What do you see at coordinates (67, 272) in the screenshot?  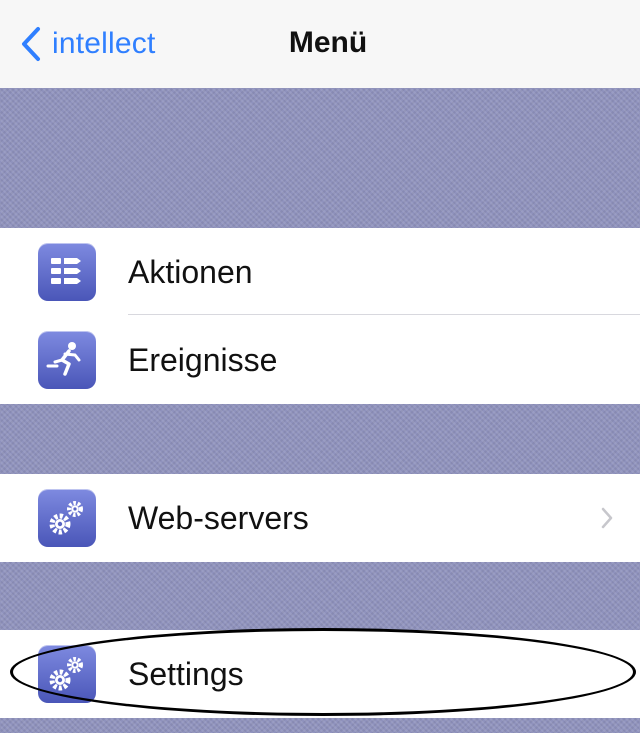 I see `actions-list-icon` at bounding box center [67, 272].